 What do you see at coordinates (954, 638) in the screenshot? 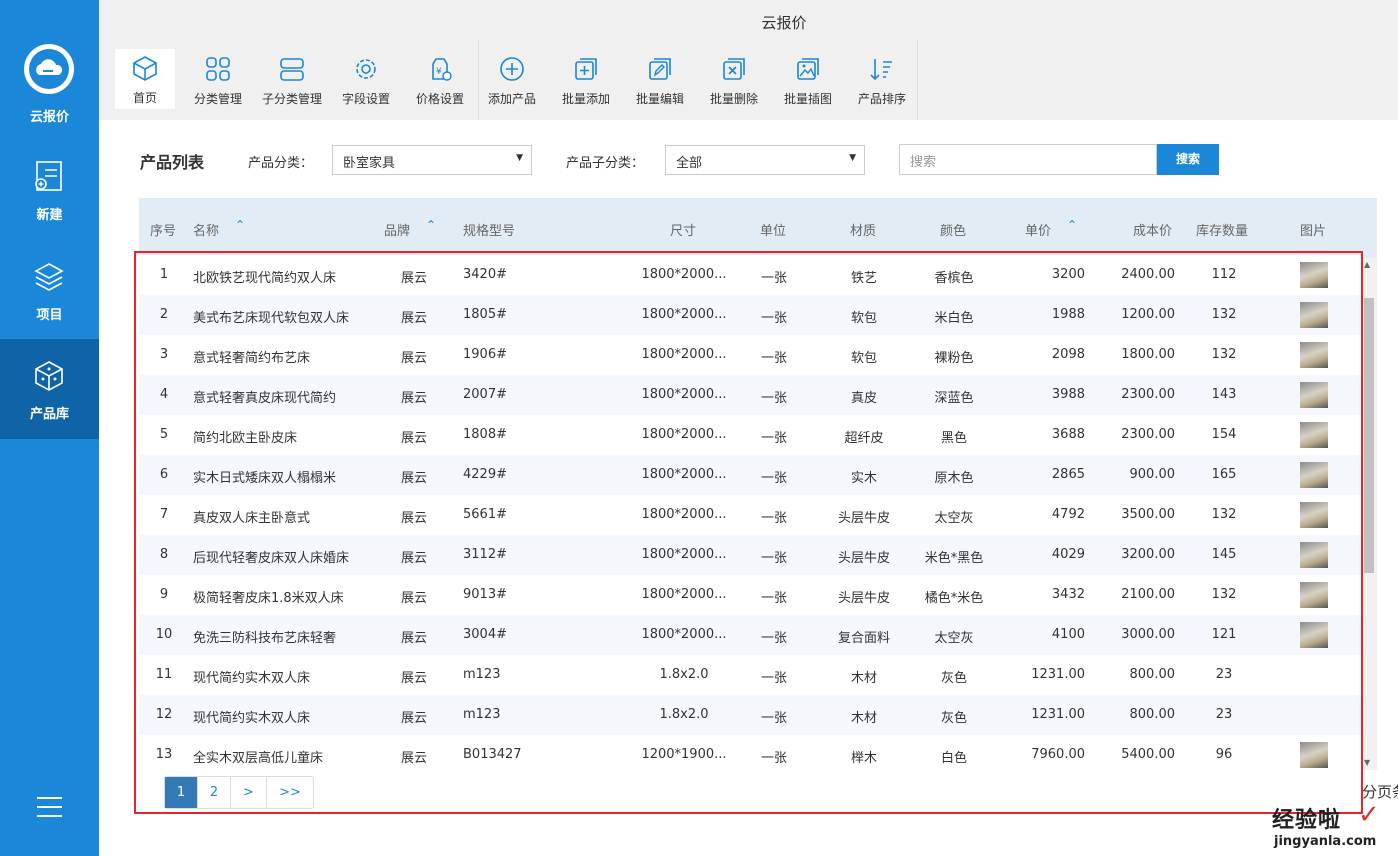
I see `cell-color: 太空灰` at bounding box center [954, 638].